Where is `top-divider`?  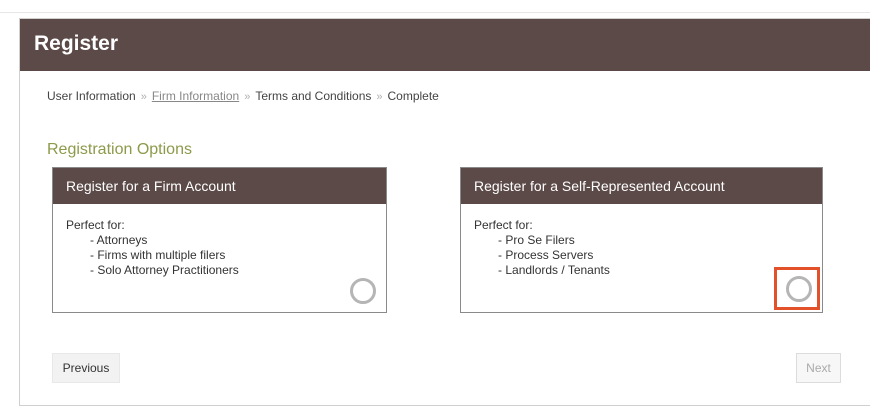
top-divider is located at coordinates (435, 12).